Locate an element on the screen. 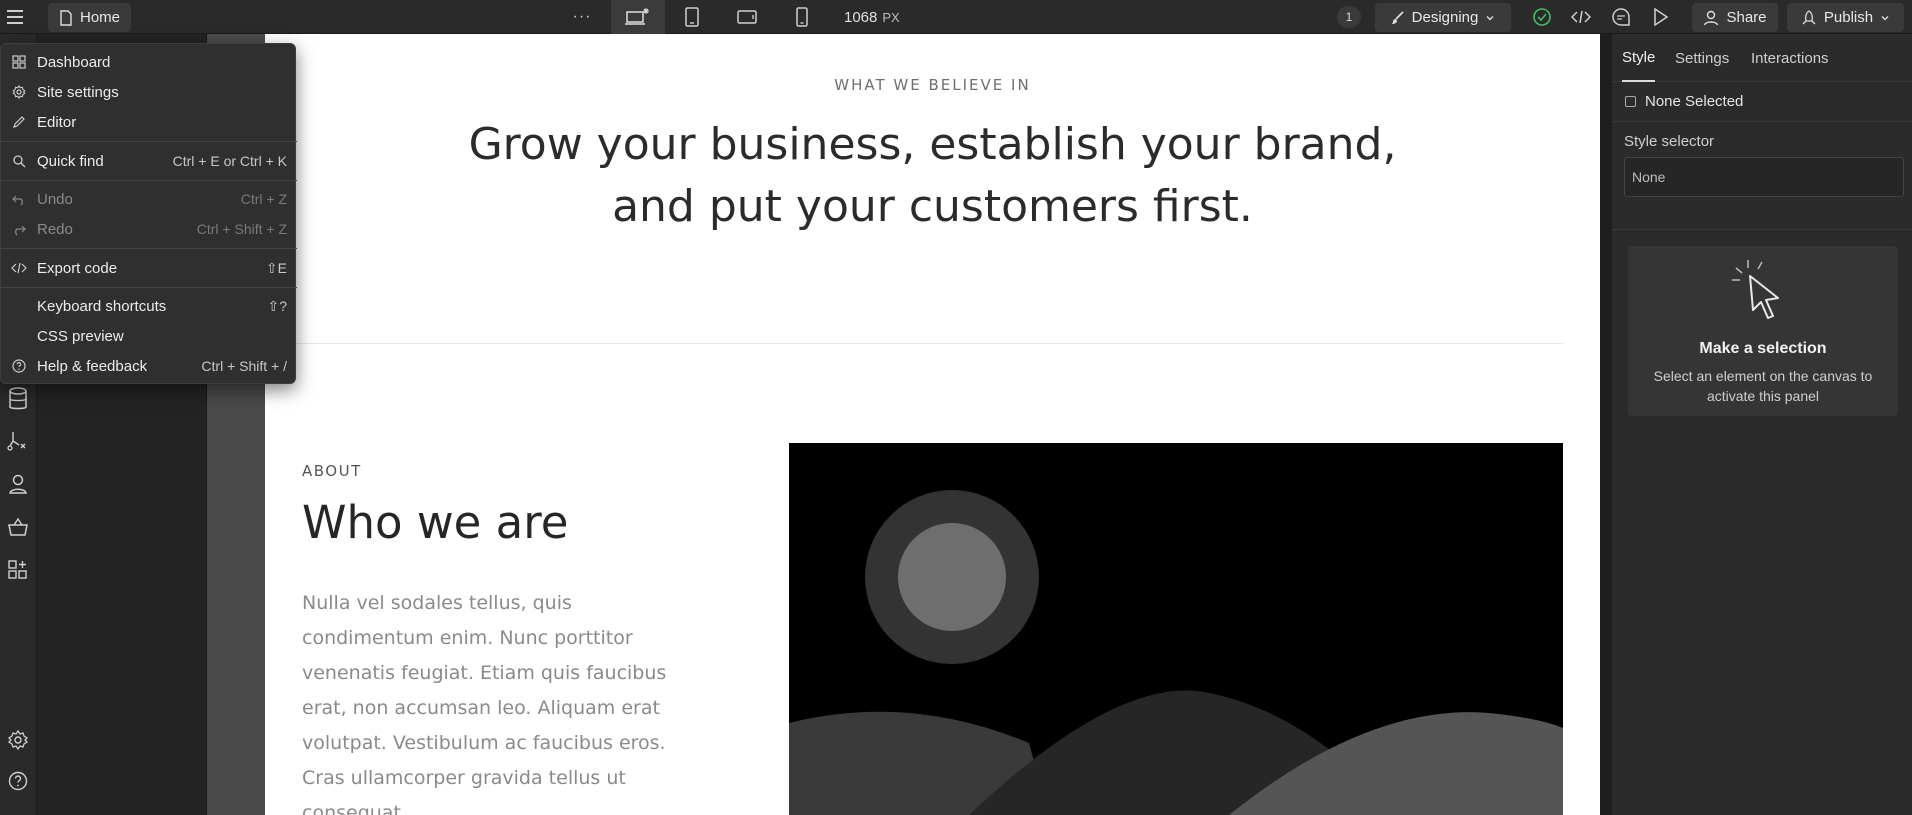  menu-item-shortcut: ⇧? is located at coordinates (277, 305).